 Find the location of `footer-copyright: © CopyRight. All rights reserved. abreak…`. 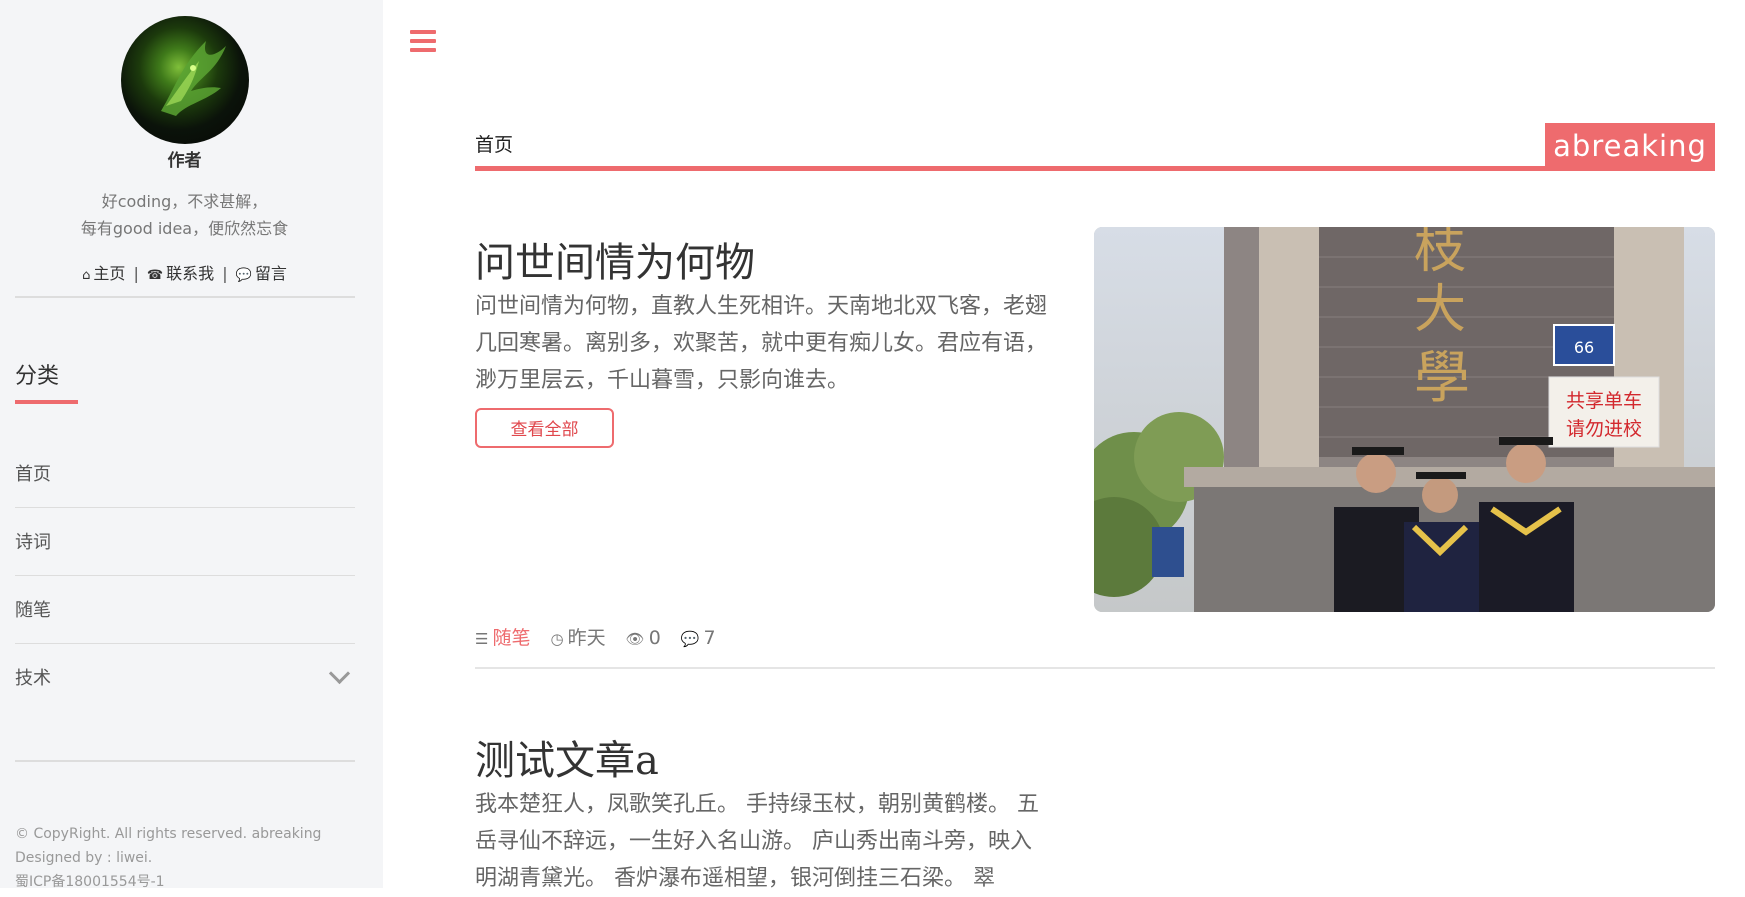

footer-copyright: © CopyRight. All rights reserved. abreak… is located at coordinates (168, 834).